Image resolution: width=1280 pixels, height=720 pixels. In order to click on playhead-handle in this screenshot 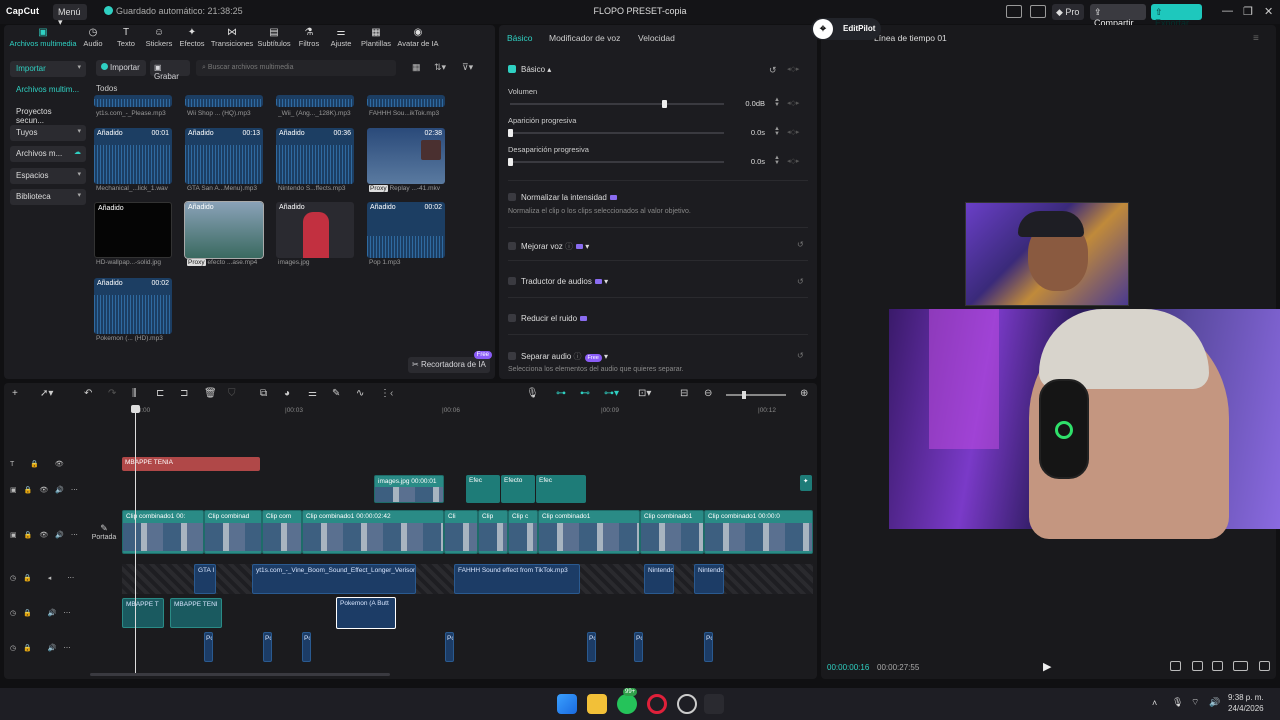, I will do `click(135, 409)`.